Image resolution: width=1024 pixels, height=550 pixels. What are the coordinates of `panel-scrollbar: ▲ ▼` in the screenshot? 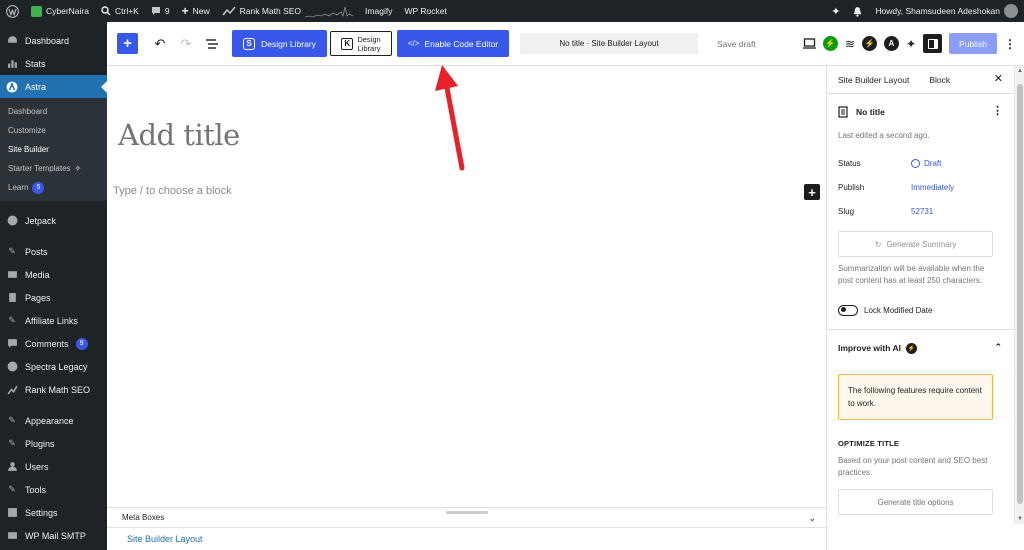 It's located at (1019, 295).